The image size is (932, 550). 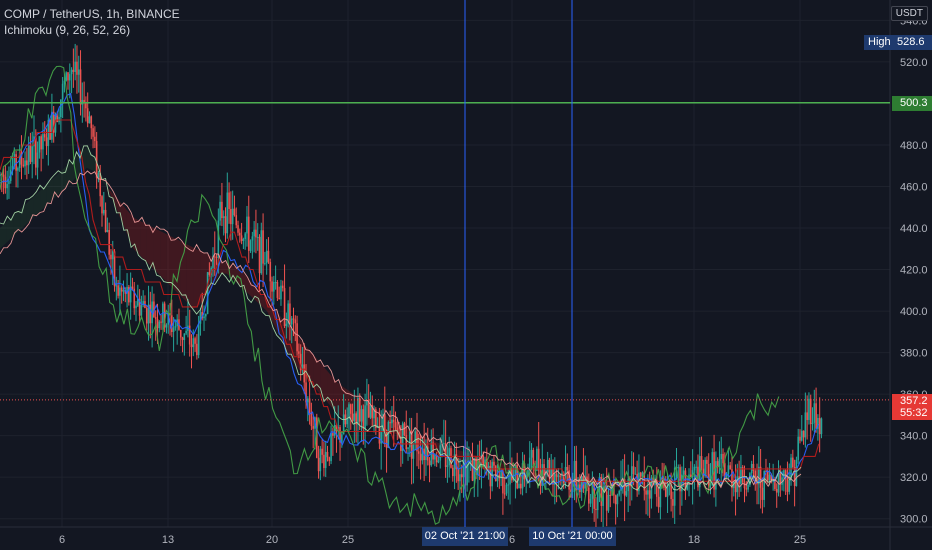 What do you see at coordinates (914, 187) in the screenshot?
I see `y-tick-label: 460.0` at bounding box center [914, 187].